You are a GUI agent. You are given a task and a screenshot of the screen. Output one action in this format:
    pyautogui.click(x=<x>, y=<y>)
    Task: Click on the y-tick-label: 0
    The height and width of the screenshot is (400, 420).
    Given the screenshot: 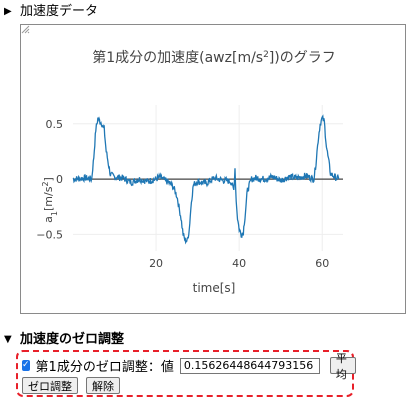 What is the action you would take?
    pyautogui.click(x=59, y=179)
    